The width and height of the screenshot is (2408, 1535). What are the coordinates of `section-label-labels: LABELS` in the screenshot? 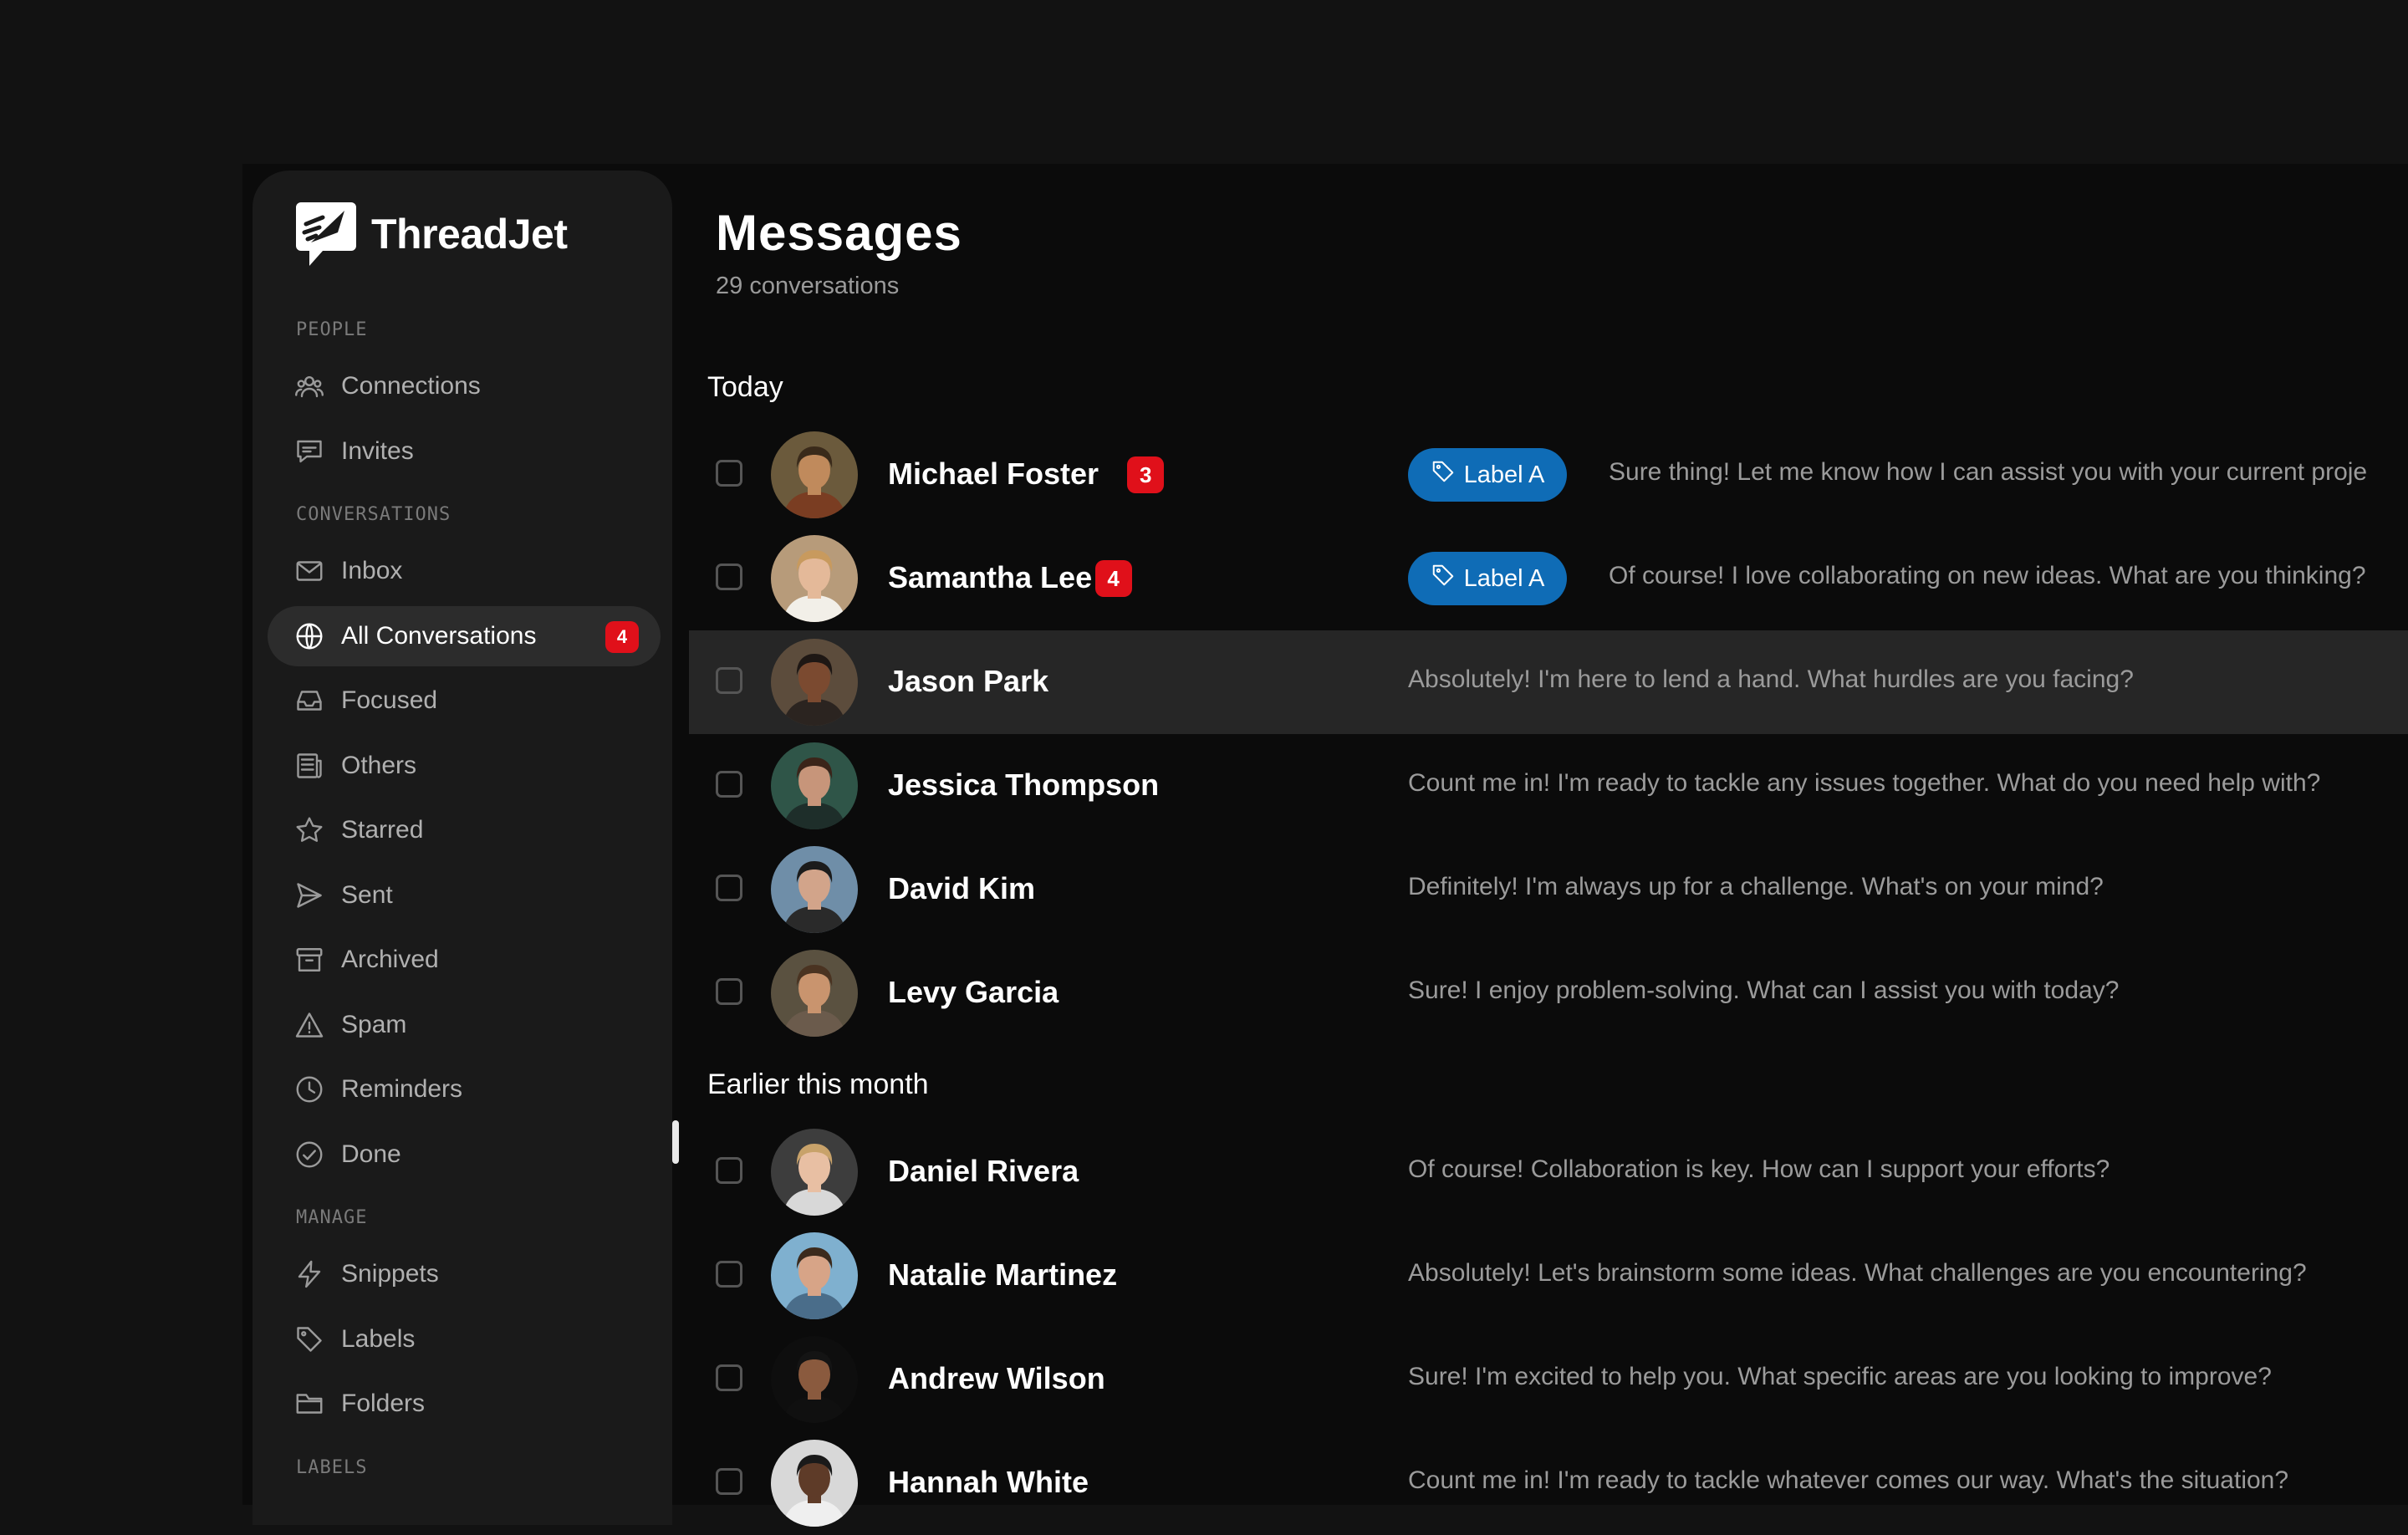 It's located at (332, 1467).